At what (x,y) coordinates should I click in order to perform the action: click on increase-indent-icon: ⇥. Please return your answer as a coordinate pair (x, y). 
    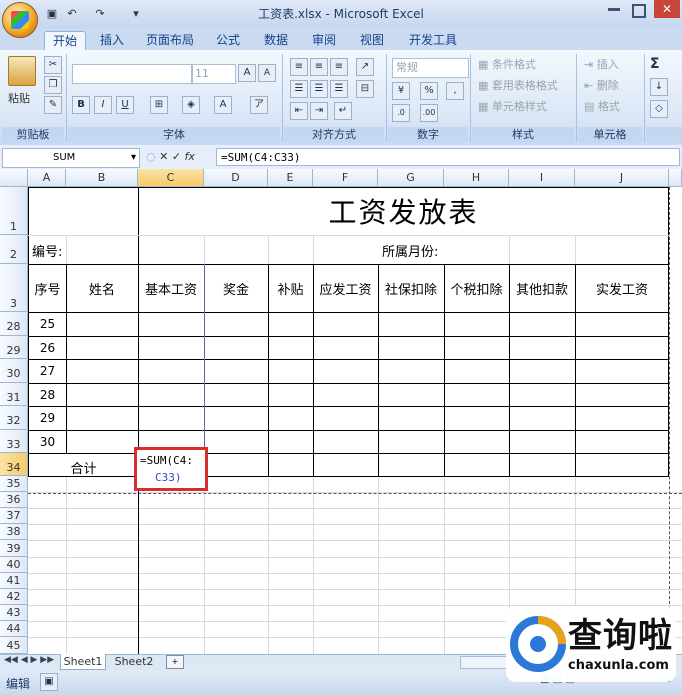
    Looking at the image, I should click on (319, 111).